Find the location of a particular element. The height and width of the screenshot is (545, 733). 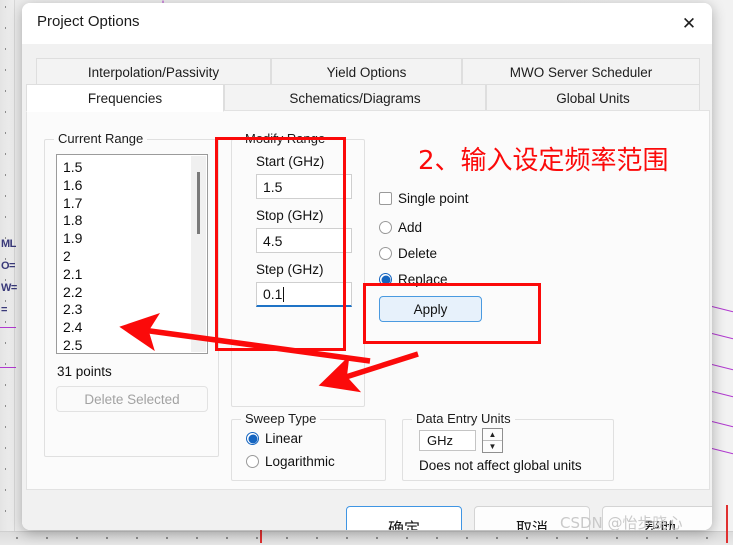

tab-schematics-diagrams: Schematics/Diagrams is located at coordinates (355, 98).